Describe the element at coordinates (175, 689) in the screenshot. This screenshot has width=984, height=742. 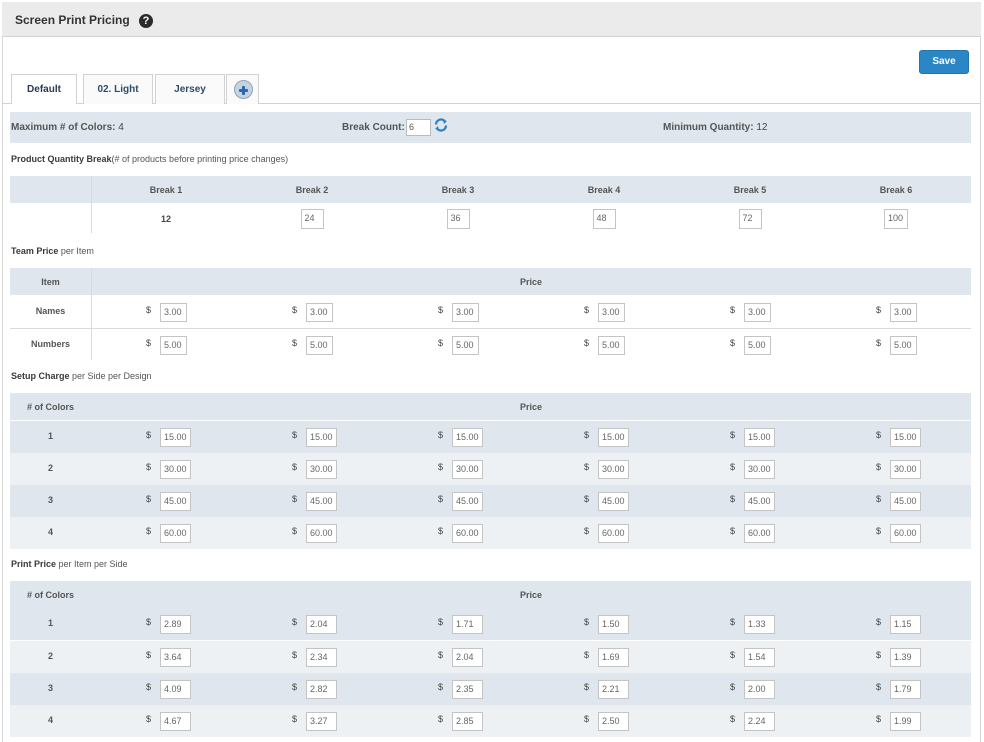
I see `print-price-price-input: 4.09` at that location.